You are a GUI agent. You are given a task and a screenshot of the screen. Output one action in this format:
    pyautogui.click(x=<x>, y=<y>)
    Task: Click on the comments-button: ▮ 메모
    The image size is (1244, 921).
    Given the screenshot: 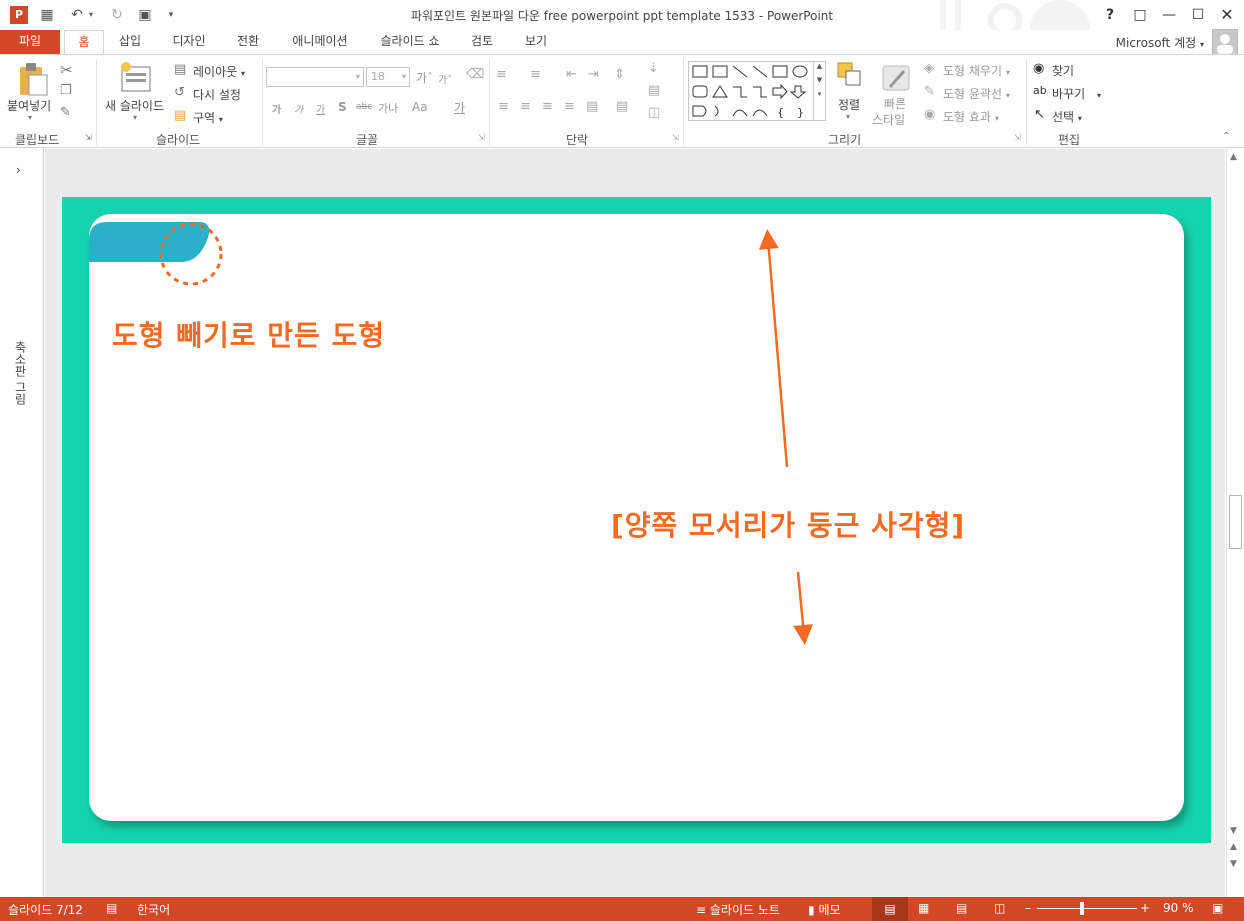 What is the action you would take?
    pyautogui.click(x=824, y=909)
    